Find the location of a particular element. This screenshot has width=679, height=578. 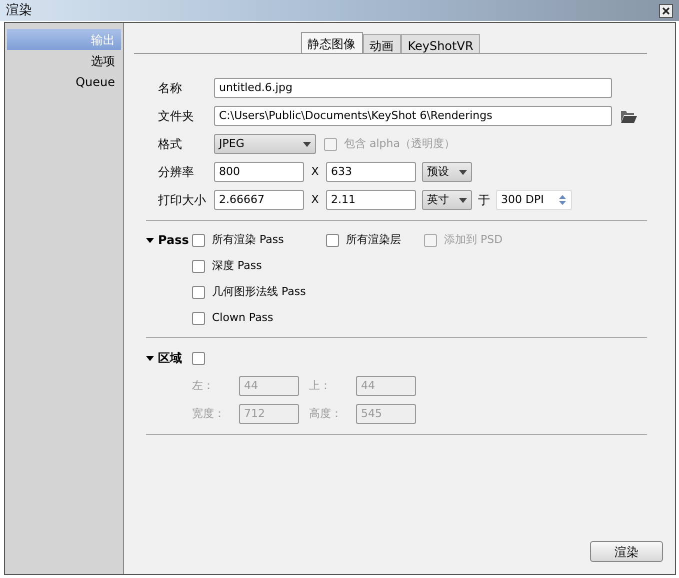

checkbox-label: Clown Pass is located at coordinates (243, 318).